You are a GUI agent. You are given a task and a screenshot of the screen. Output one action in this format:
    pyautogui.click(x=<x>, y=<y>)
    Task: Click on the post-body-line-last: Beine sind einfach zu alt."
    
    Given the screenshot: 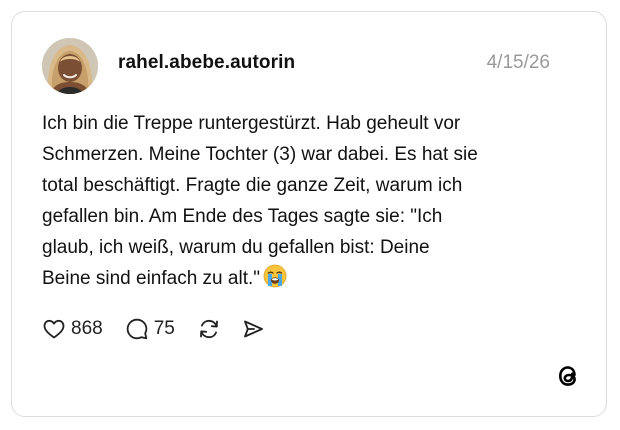 What is the action you would take?
    pyautogui.click(x=312, y=280)
    